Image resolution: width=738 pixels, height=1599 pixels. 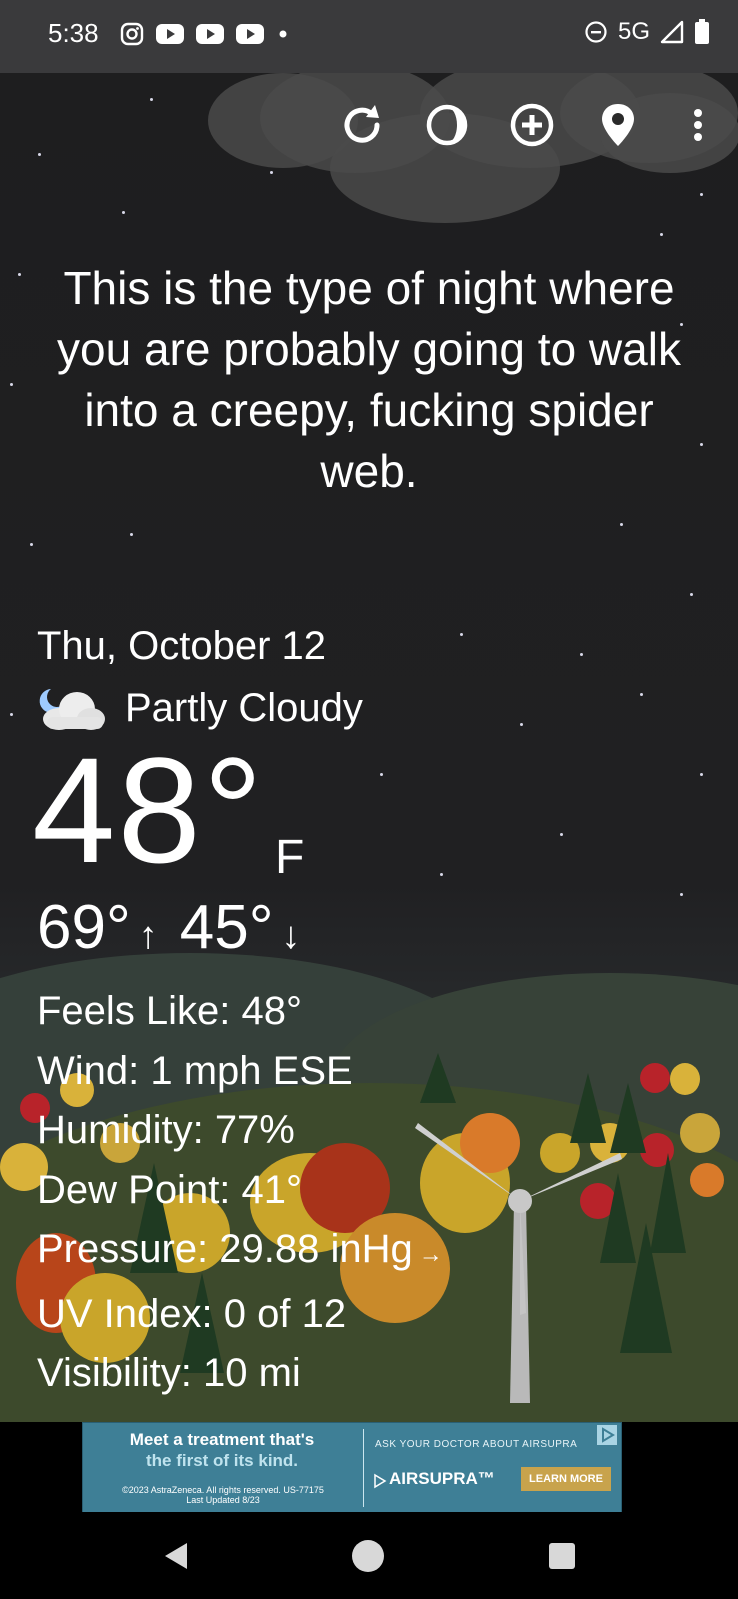 What do you see at coordinates (244, 707) in the screenshot?
I see `condition-text: Partly Cloudy` at bounding box center [244, 707].